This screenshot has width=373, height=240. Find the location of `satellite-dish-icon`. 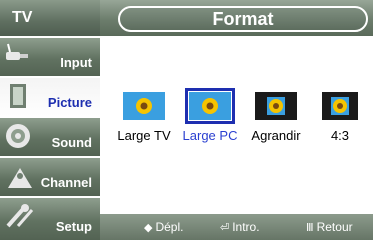

satellite-dish-icon is located at coordinates (20, 178).